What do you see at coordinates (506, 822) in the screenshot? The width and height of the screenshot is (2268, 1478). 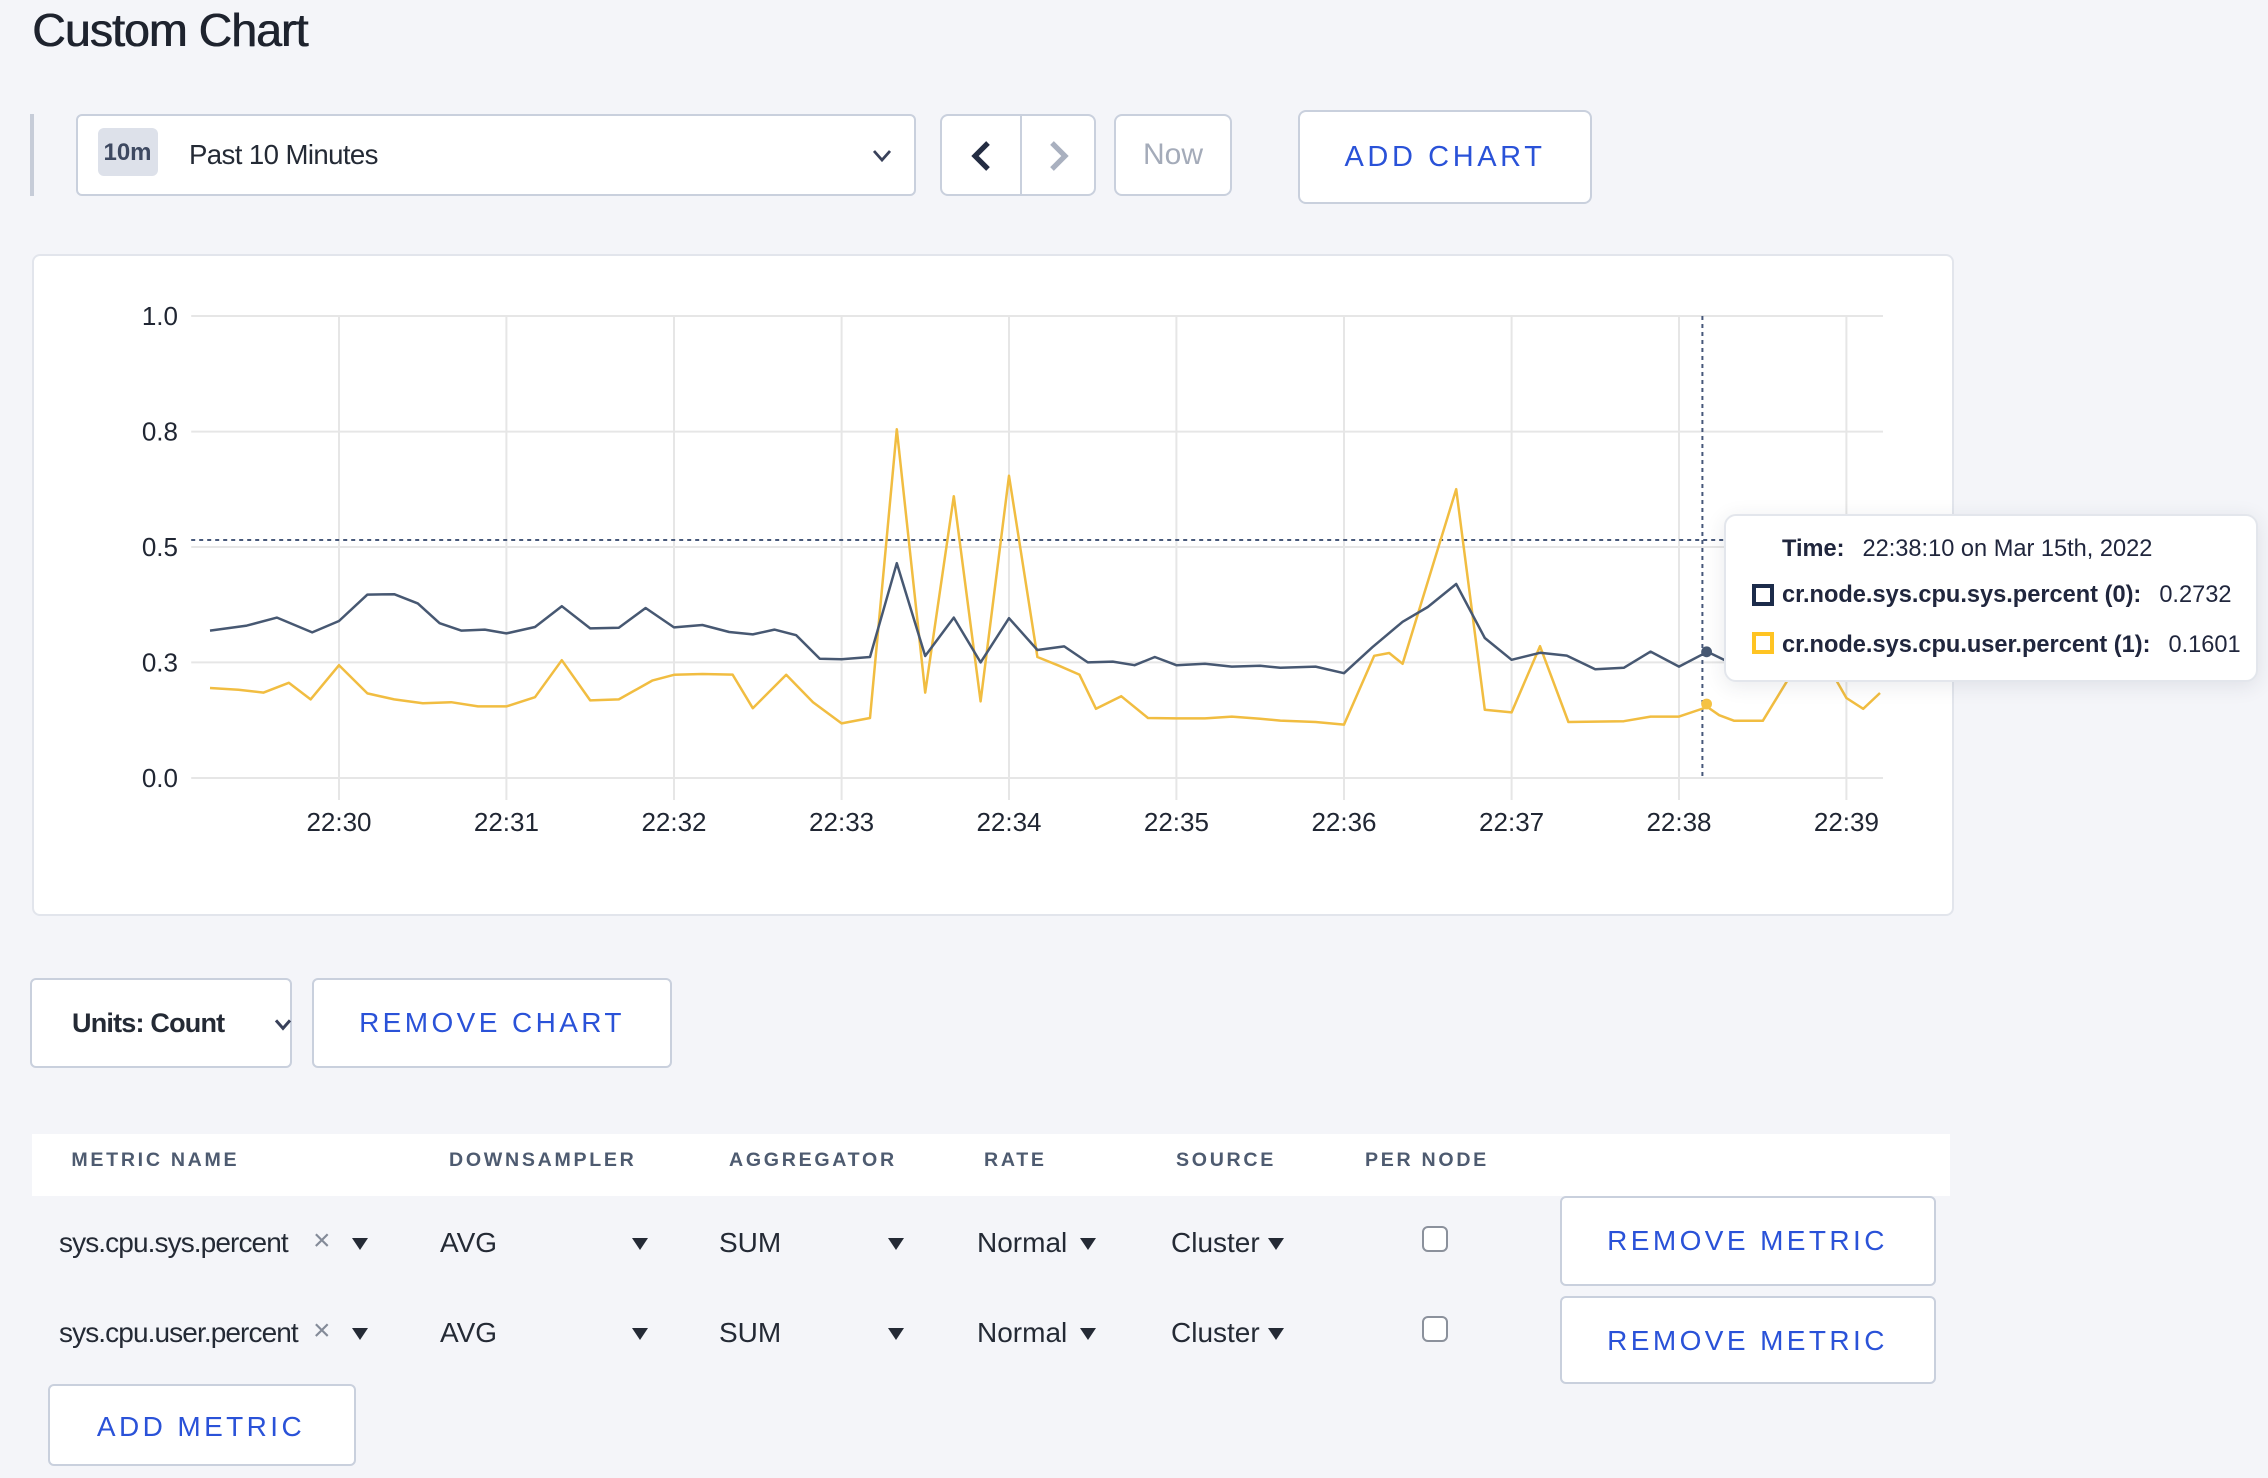 I see `svg-text: 22:31` at bounding box center [506, 822].